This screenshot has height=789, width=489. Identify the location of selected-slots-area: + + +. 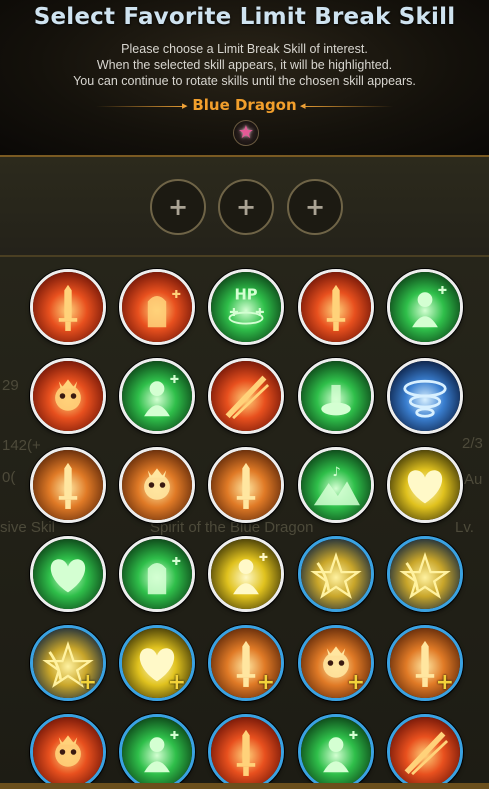
(244, 206).